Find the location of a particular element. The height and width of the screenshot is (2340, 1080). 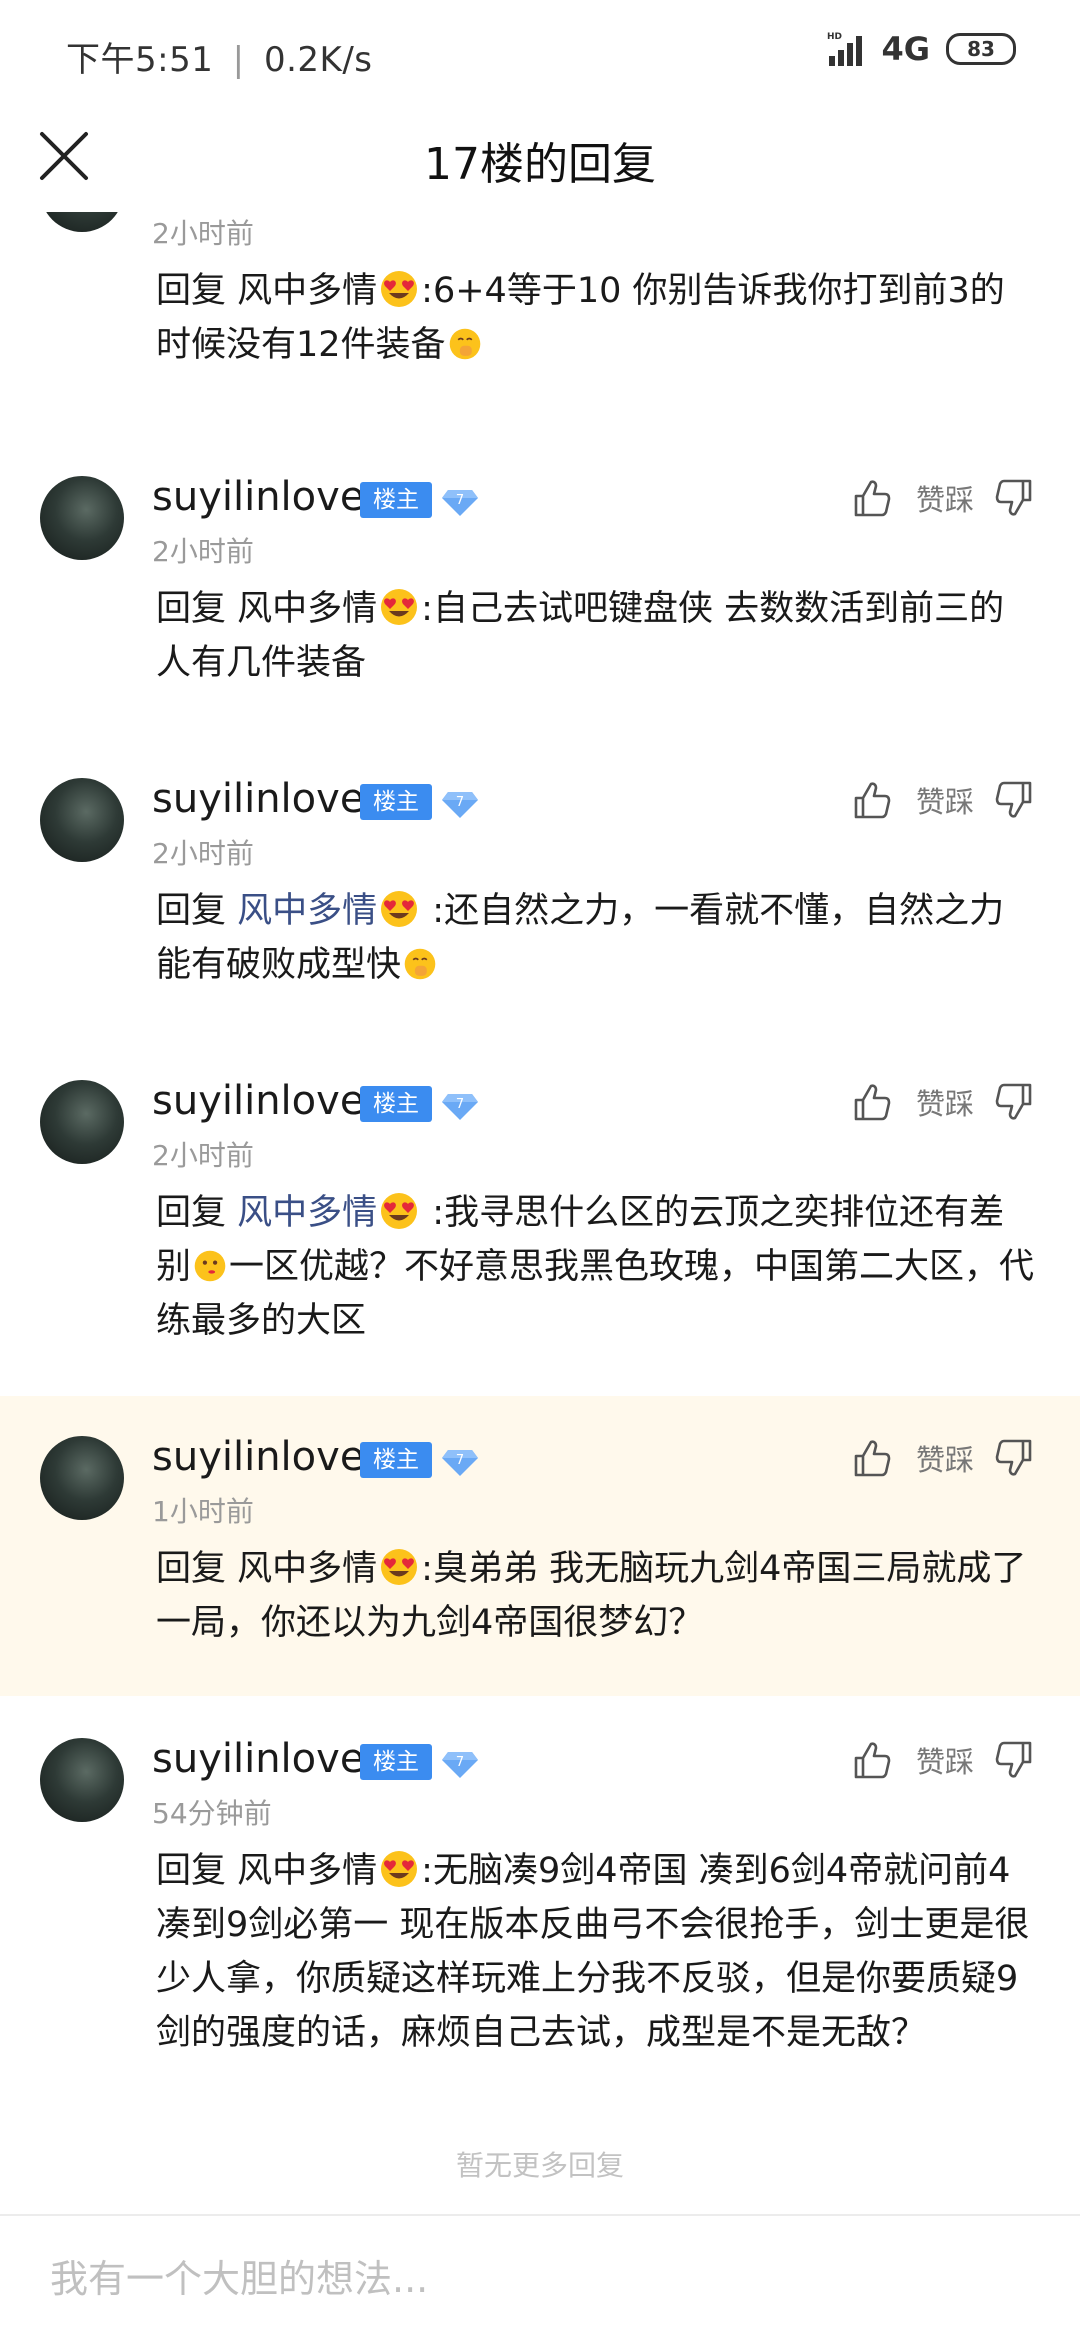

header: 17楼的回复 is located at coordinates (540, 156).